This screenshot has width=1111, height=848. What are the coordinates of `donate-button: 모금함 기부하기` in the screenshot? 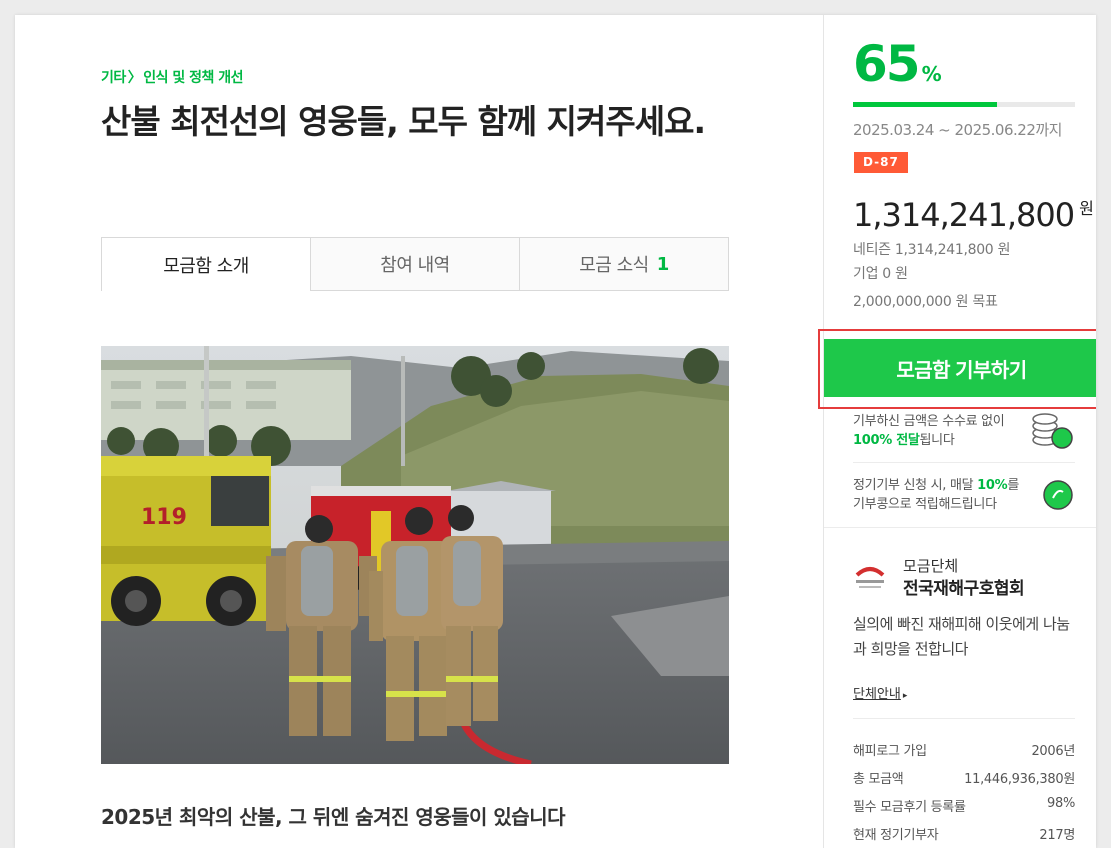 It's located at (960, 368).